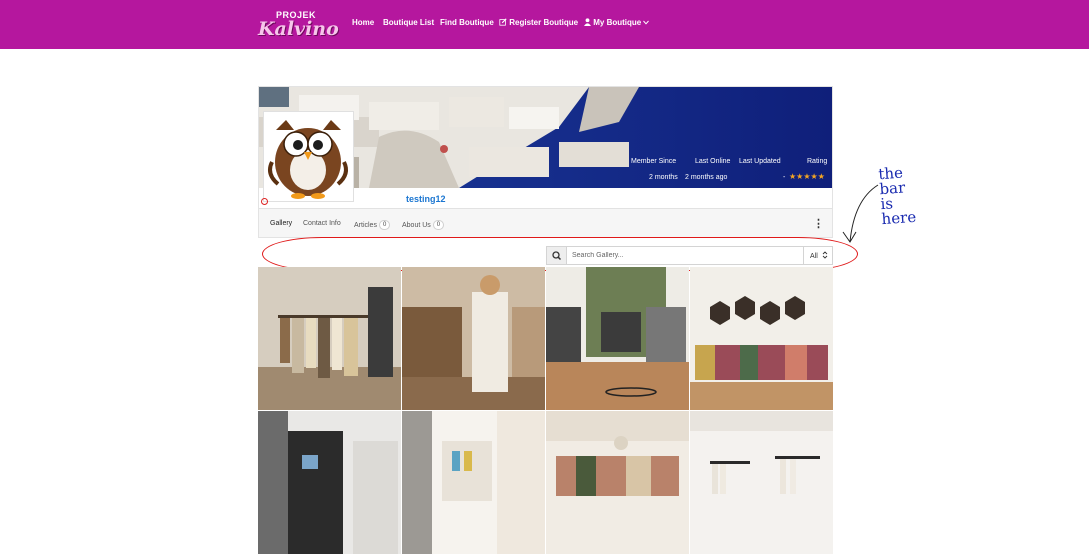 Image resolution: width=1089 pixels, height=554 pixels. I want to click on last-updated-label: Last Updated, so click(760, 161).